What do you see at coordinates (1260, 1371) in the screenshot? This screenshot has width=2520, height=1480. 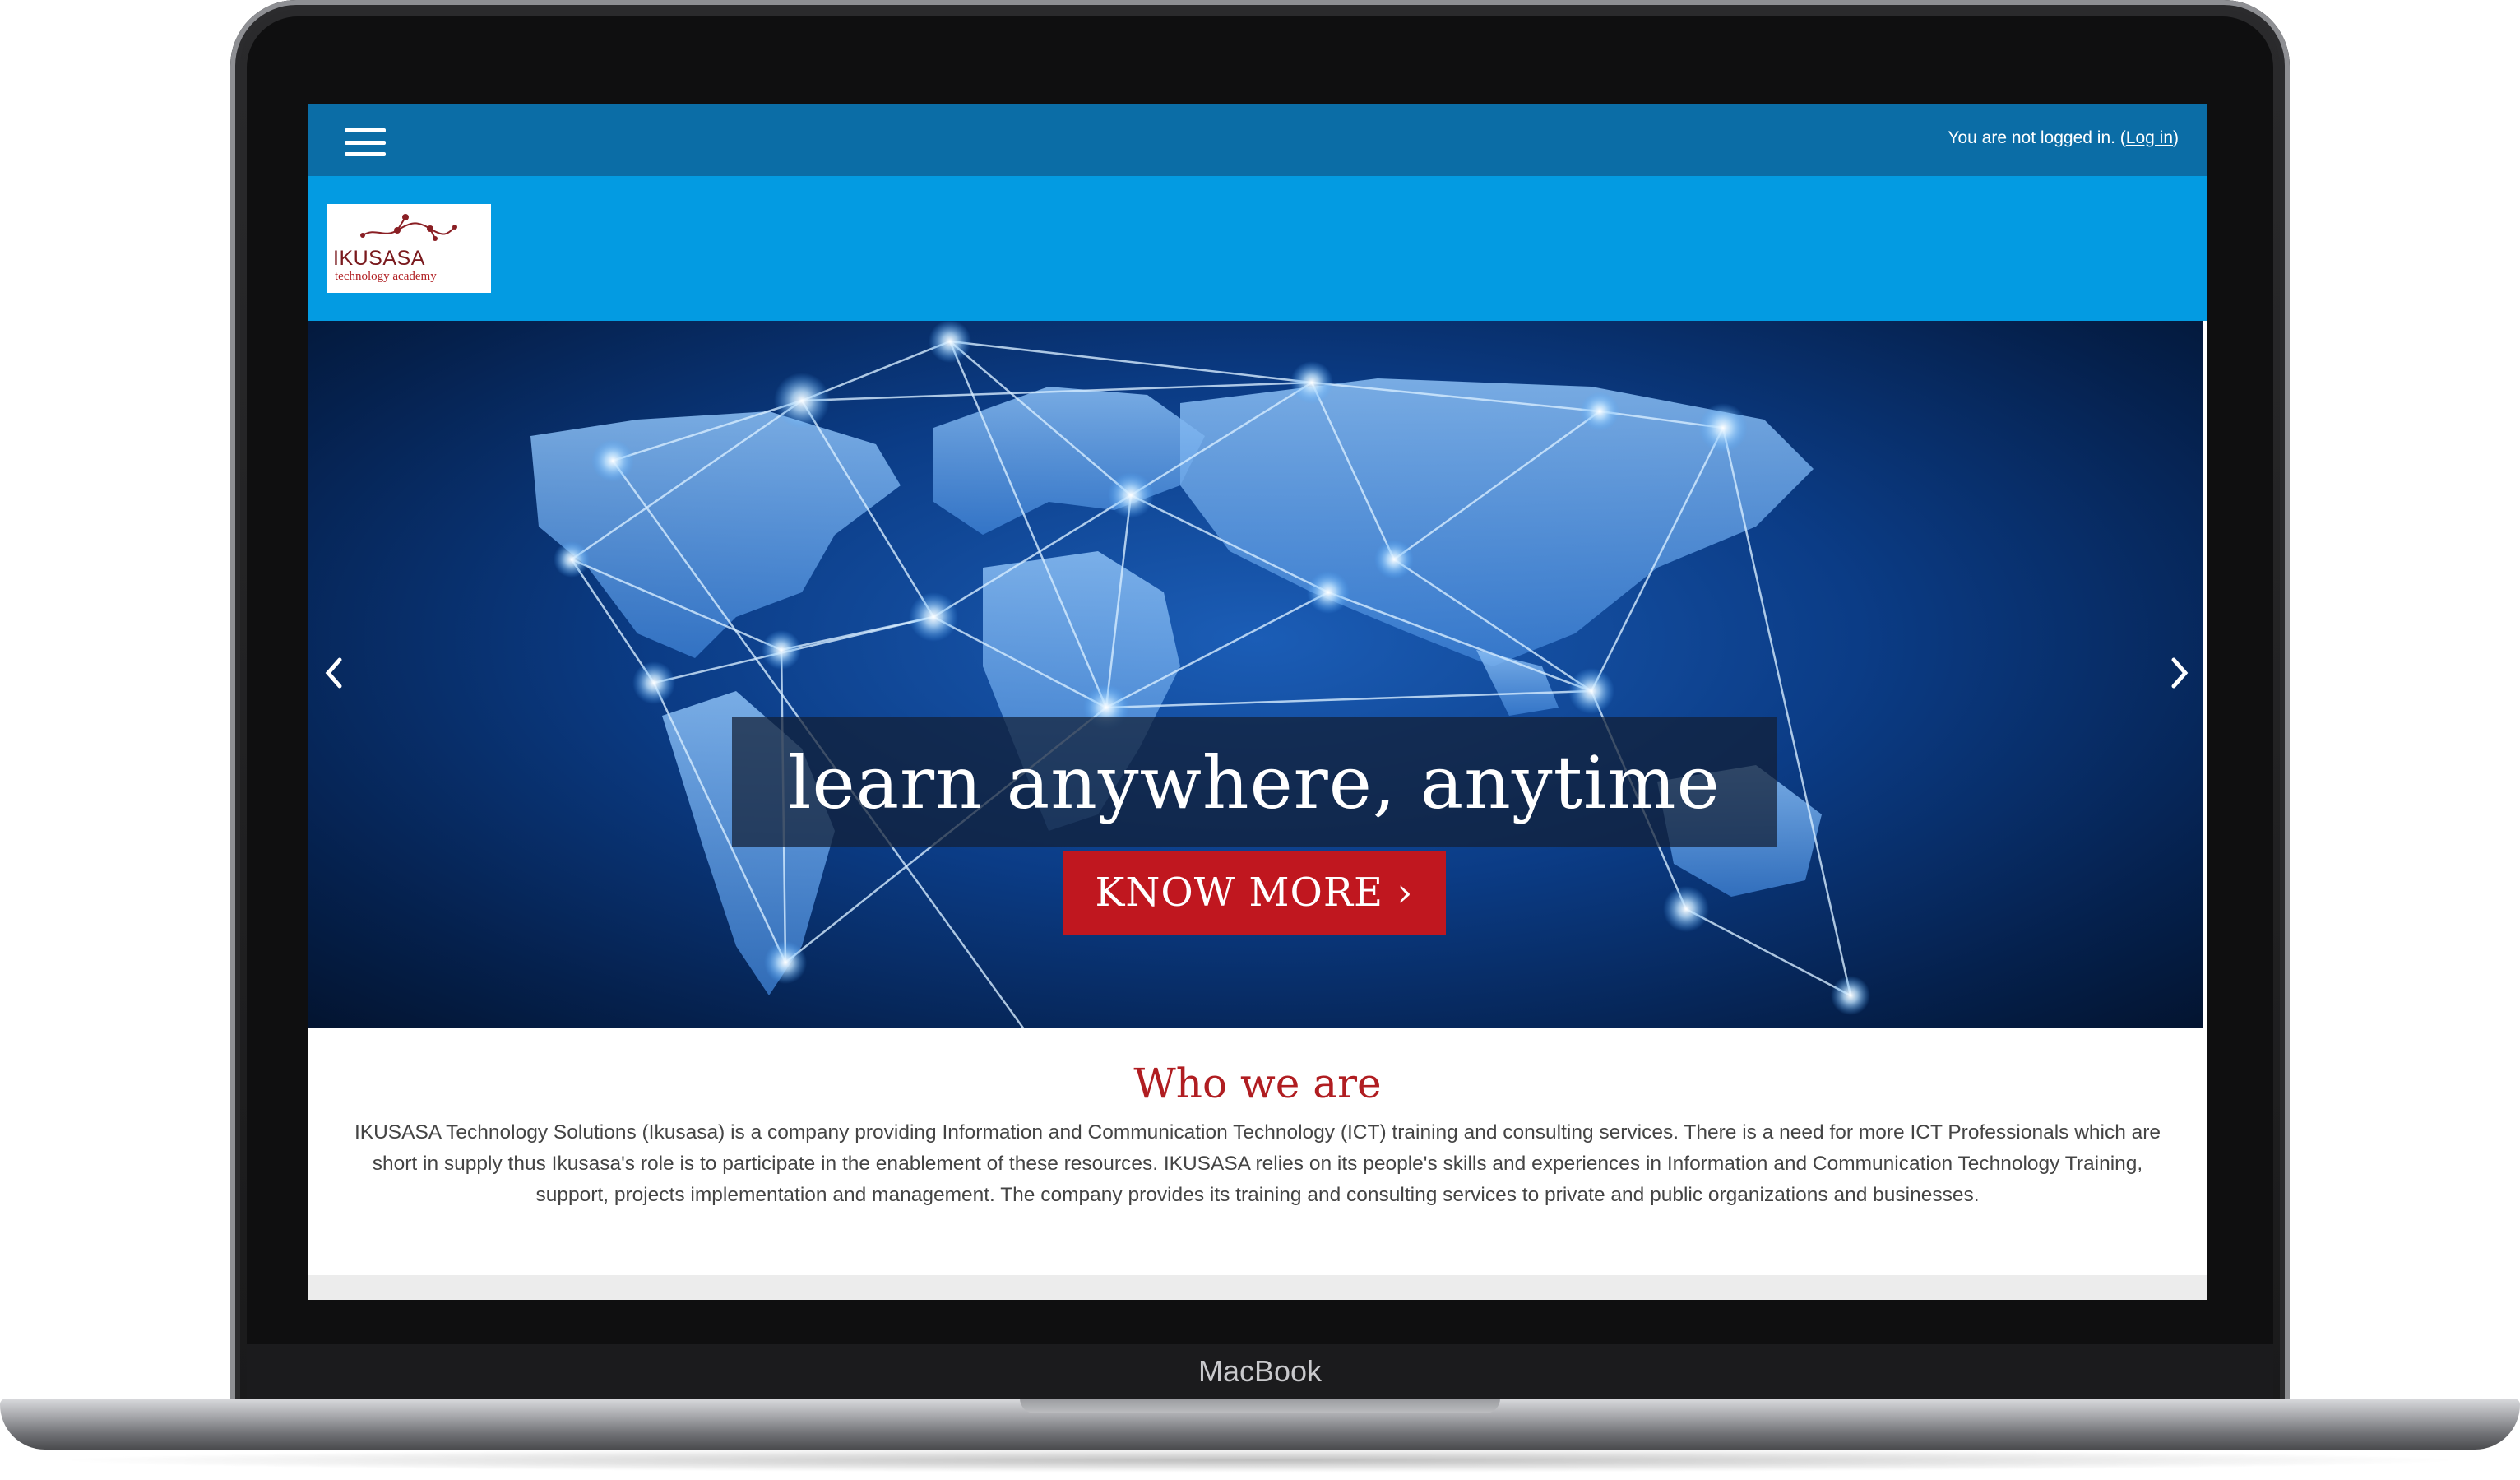 I see `device-brand-label: MacBook` at bounding box center [1260, 1371].